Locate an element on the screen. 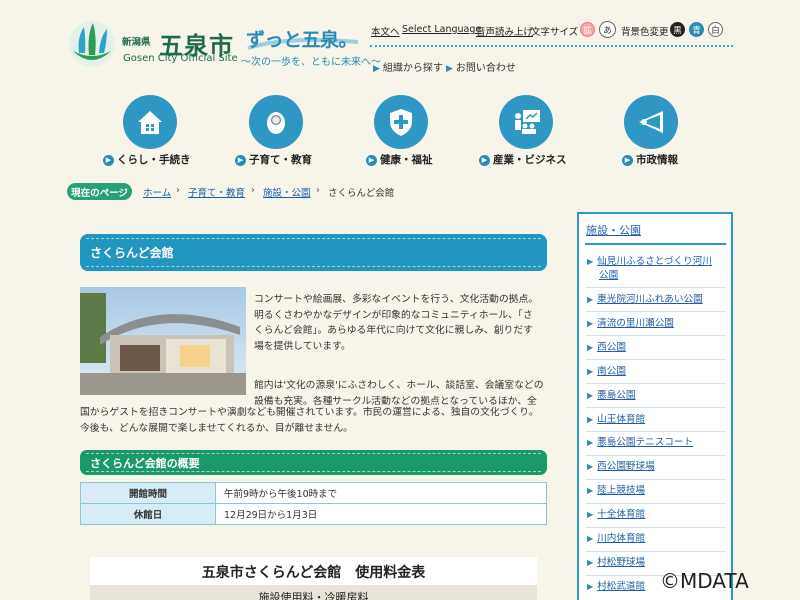 Image resolution: width=800 pixels, height=600 pixels. sidebar-item: ▶ 西公園野球場 is located at coordinates (621, 467).